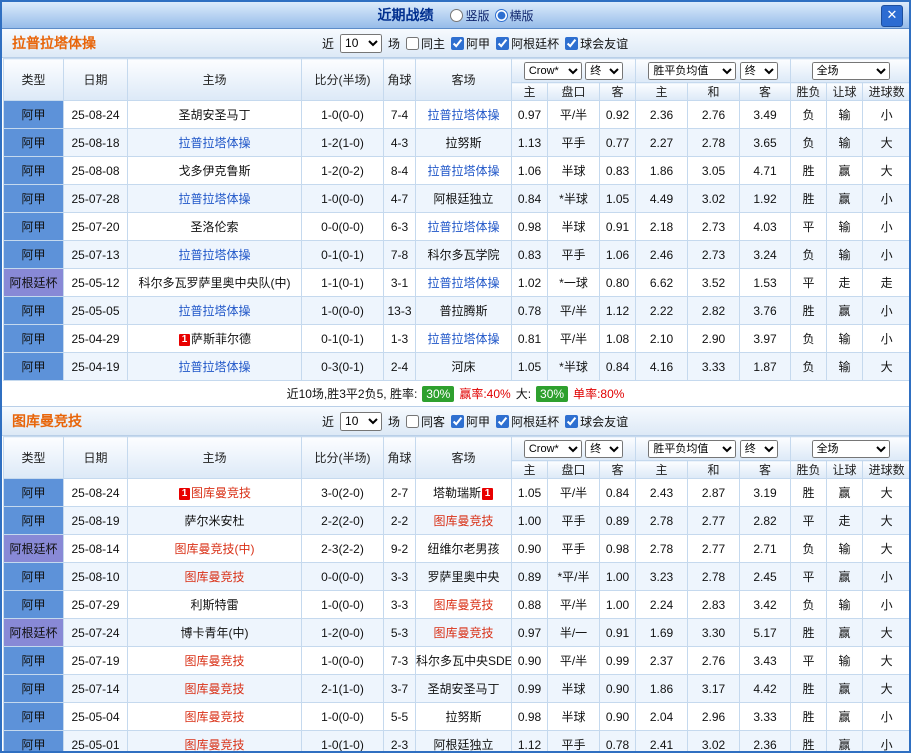  Describe the element at coordinates (765, 716) in the screenshot. I see `avg-away-cell: 3.33` at that location.